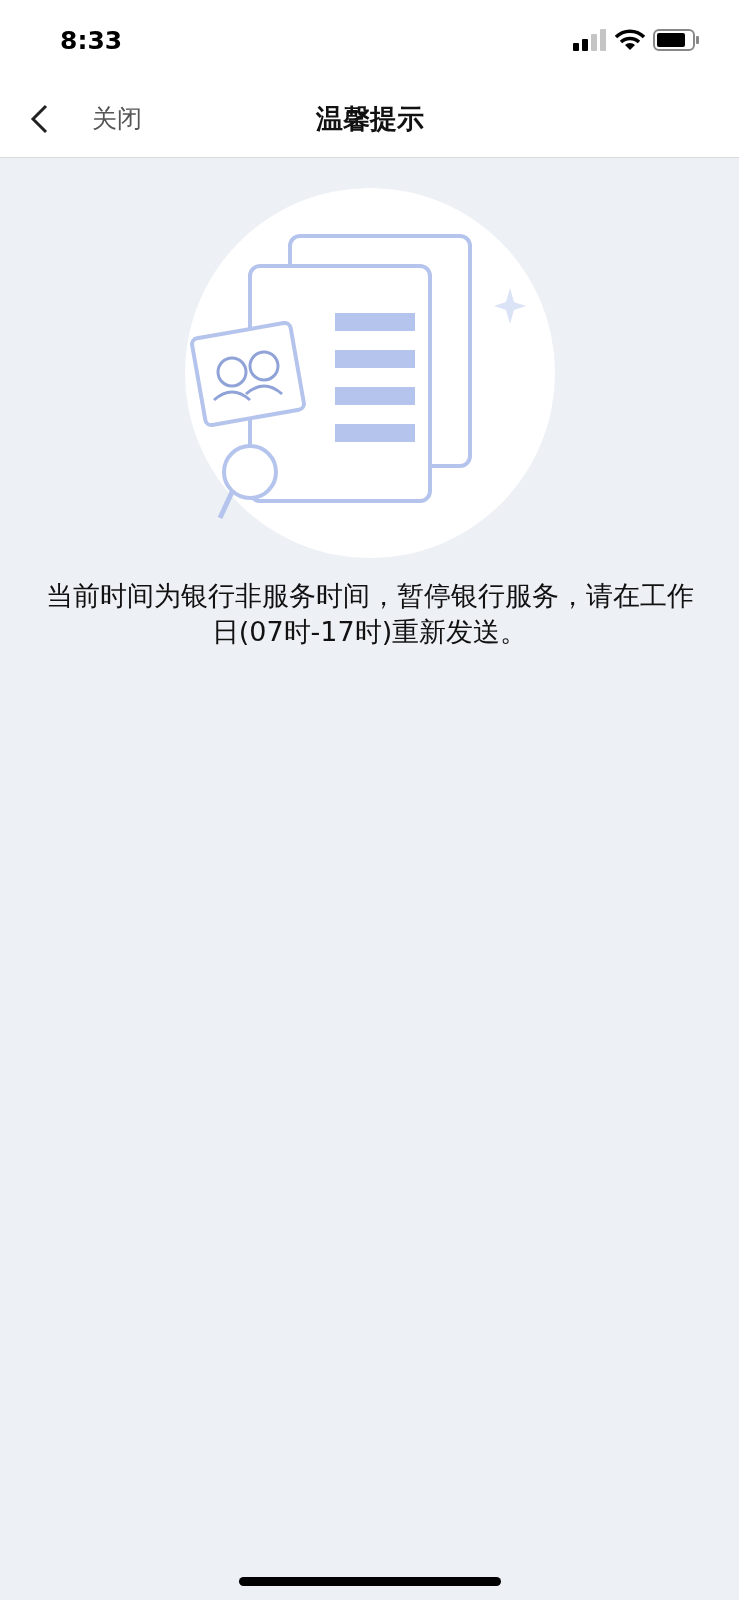  Describe the element at coordinates (590, 40) in the screenshot. I see `signal-icon` at that location.